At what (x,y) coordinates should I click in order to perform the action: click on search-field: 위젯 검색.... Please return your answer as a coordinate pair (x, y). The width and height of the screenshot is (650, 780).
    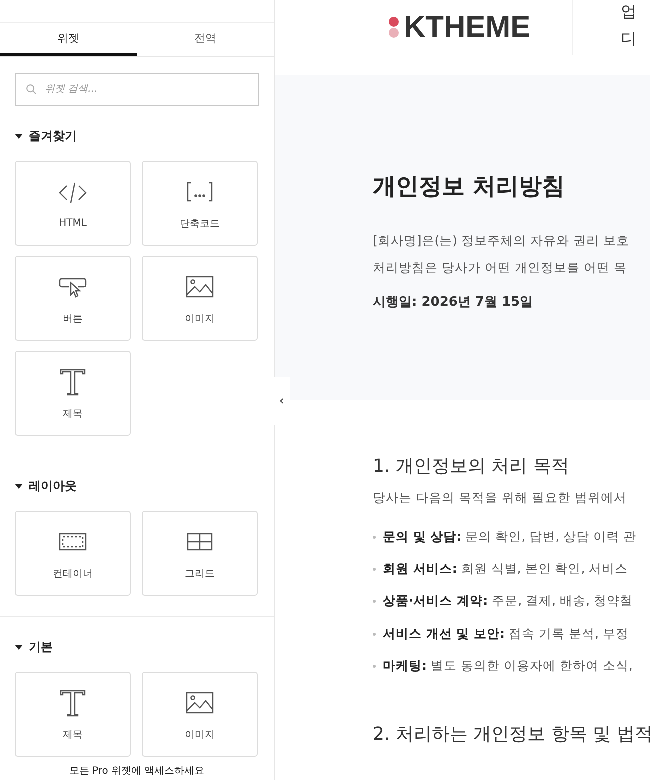
    Looking at the image, I should click on (137, 89).